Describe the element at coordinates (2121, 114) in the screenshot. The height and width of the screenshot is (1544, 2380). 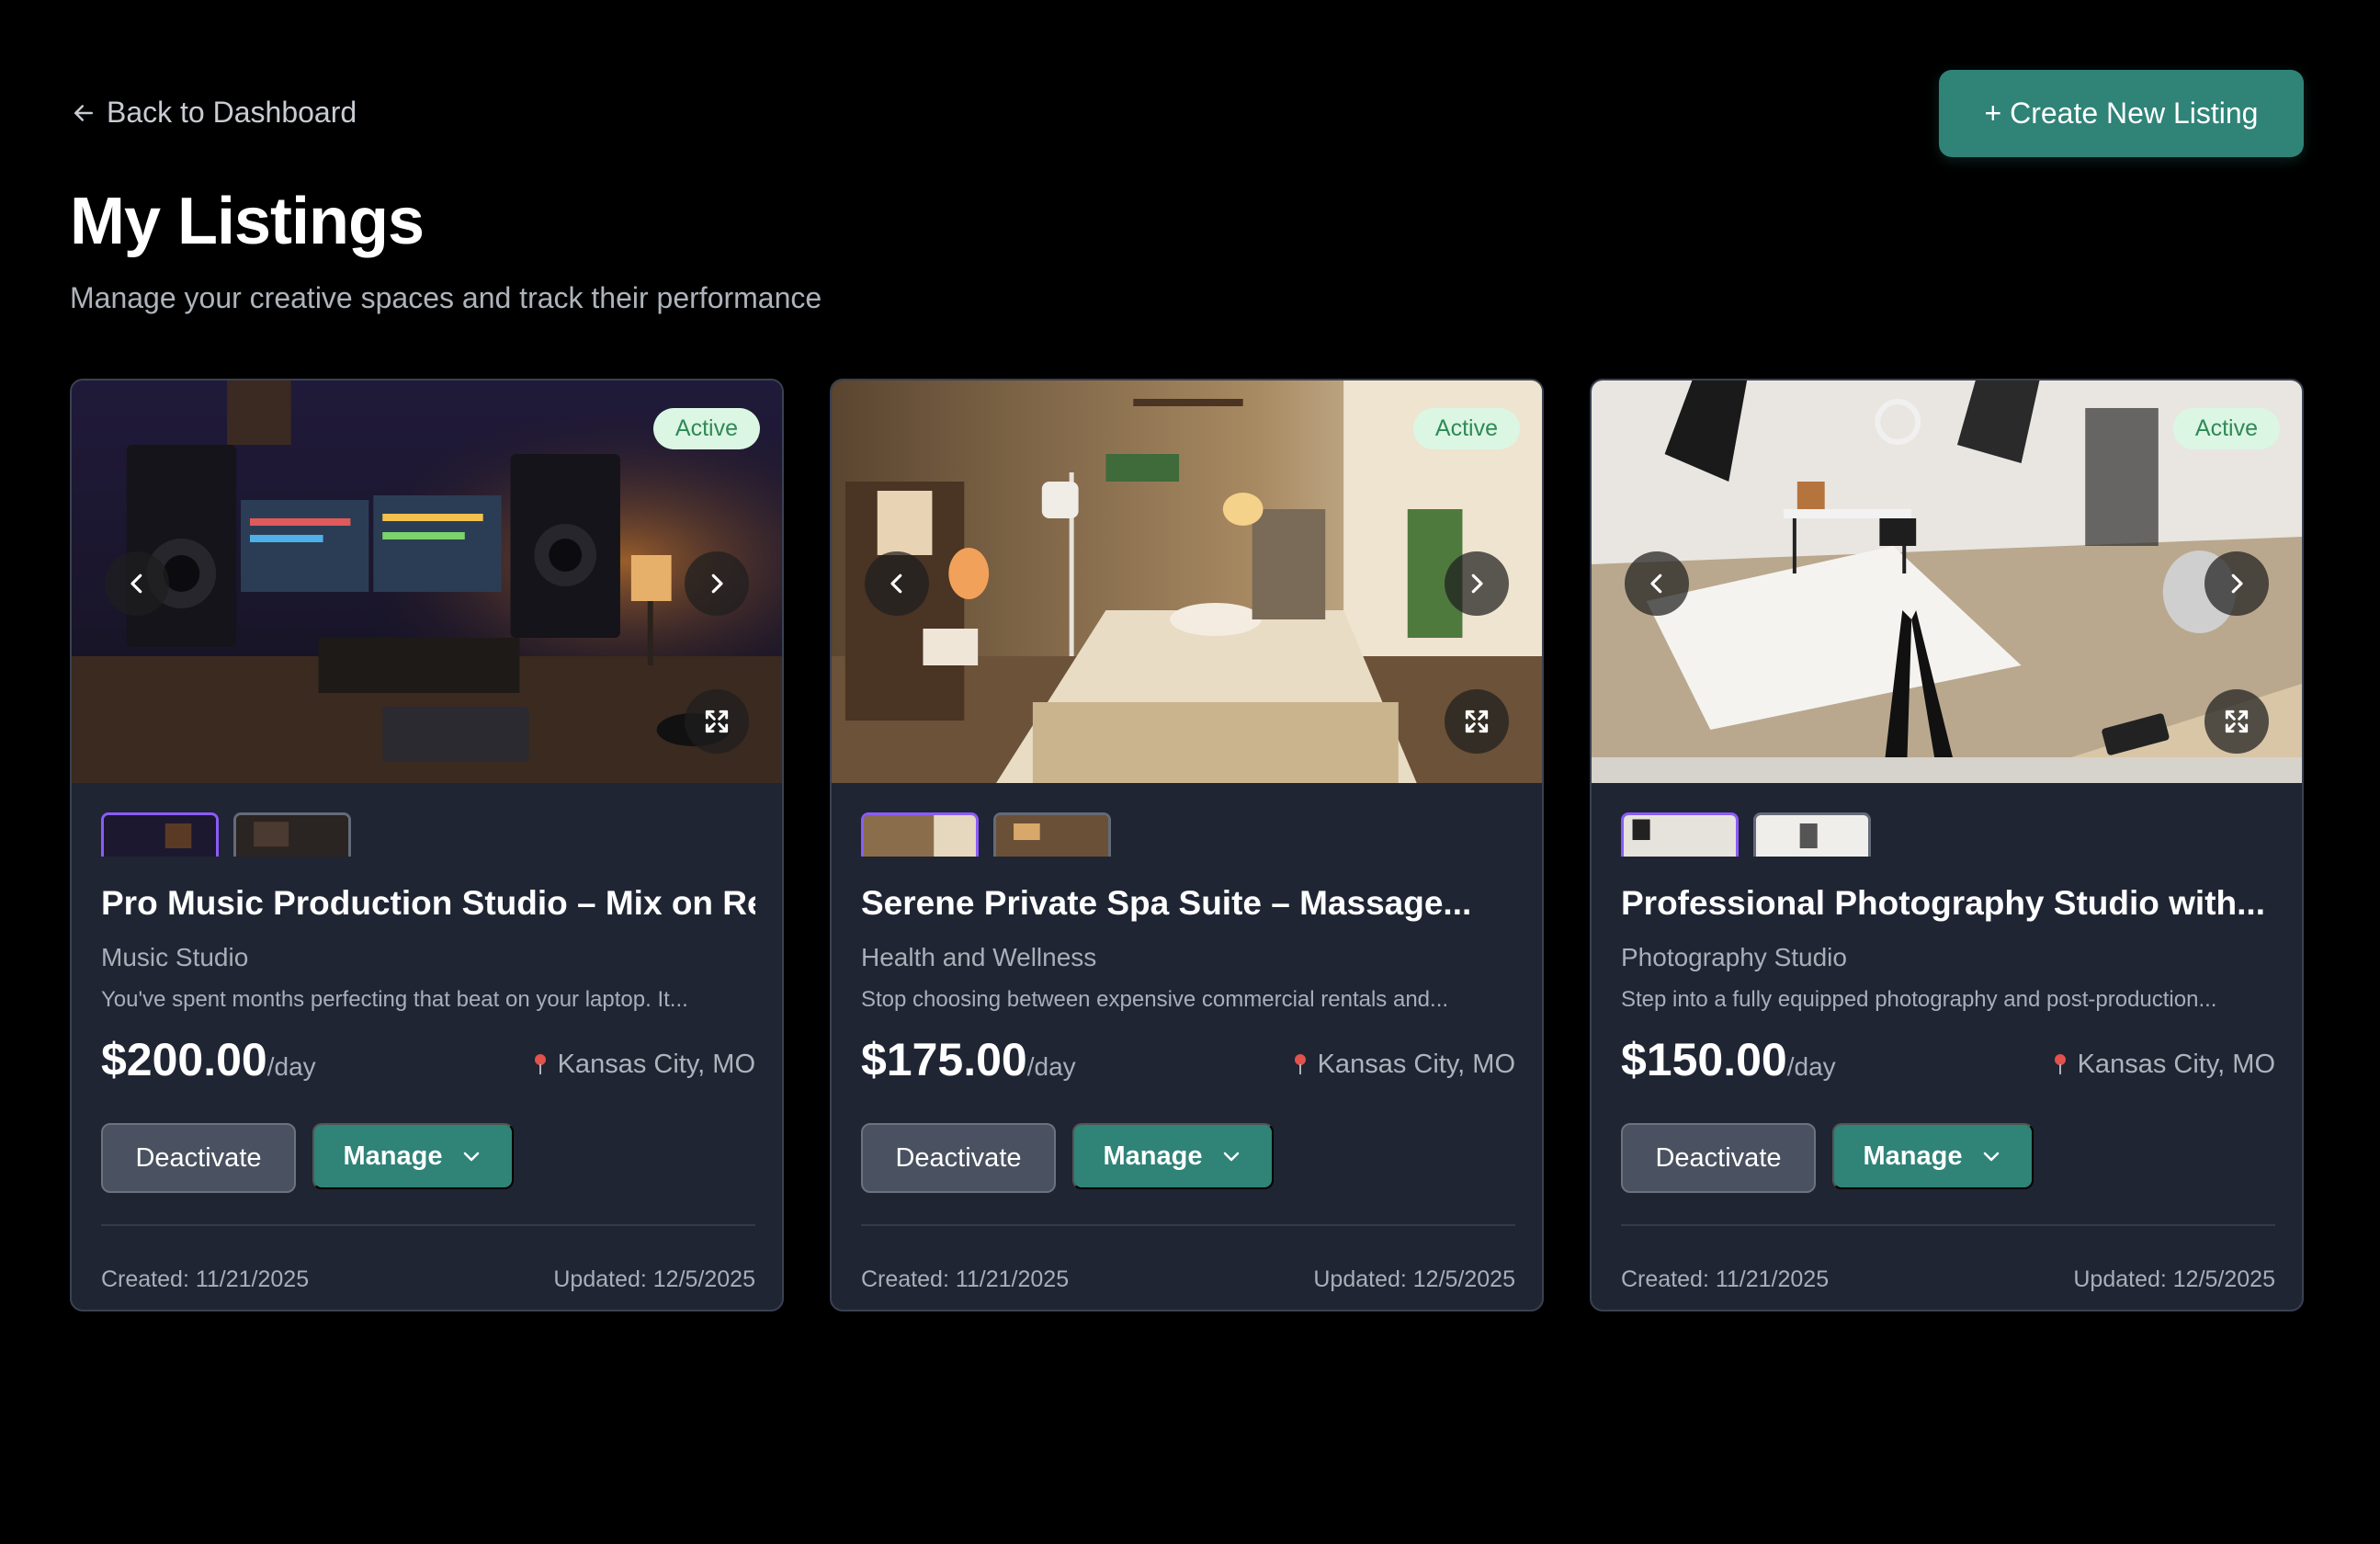
I see `create-new-listing-button: + Create New Listing` at that location.